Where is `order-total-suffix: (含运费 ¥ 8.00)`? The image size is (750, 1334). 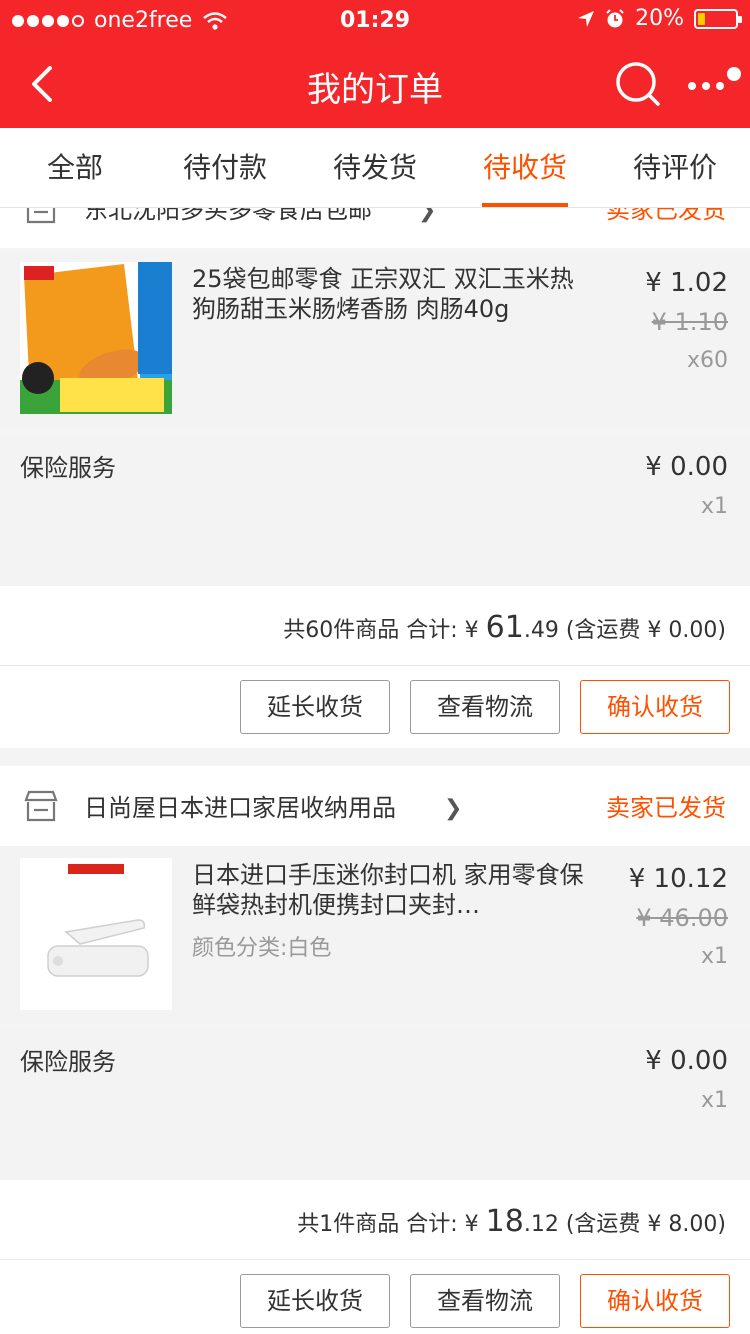 order-total-suffix: (含运费 ¥ 8.00) is located at coordinates (642, 1224).